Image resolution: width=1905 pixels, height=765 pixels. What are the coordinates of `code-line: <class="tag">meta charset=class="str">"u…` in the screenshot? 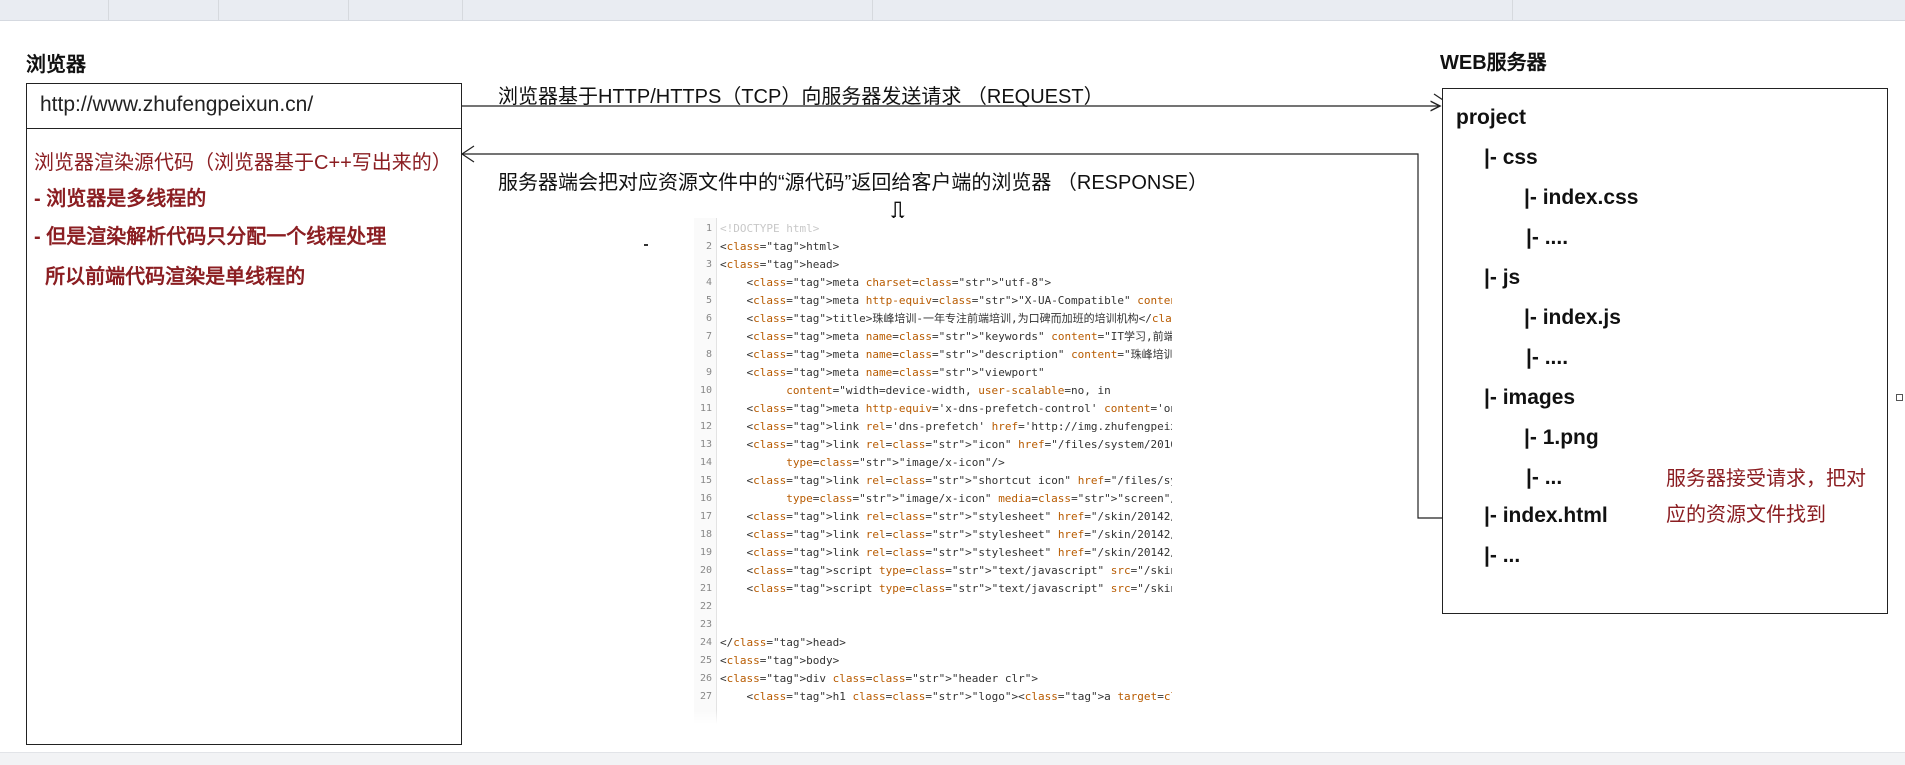 It's located at (886, 282).